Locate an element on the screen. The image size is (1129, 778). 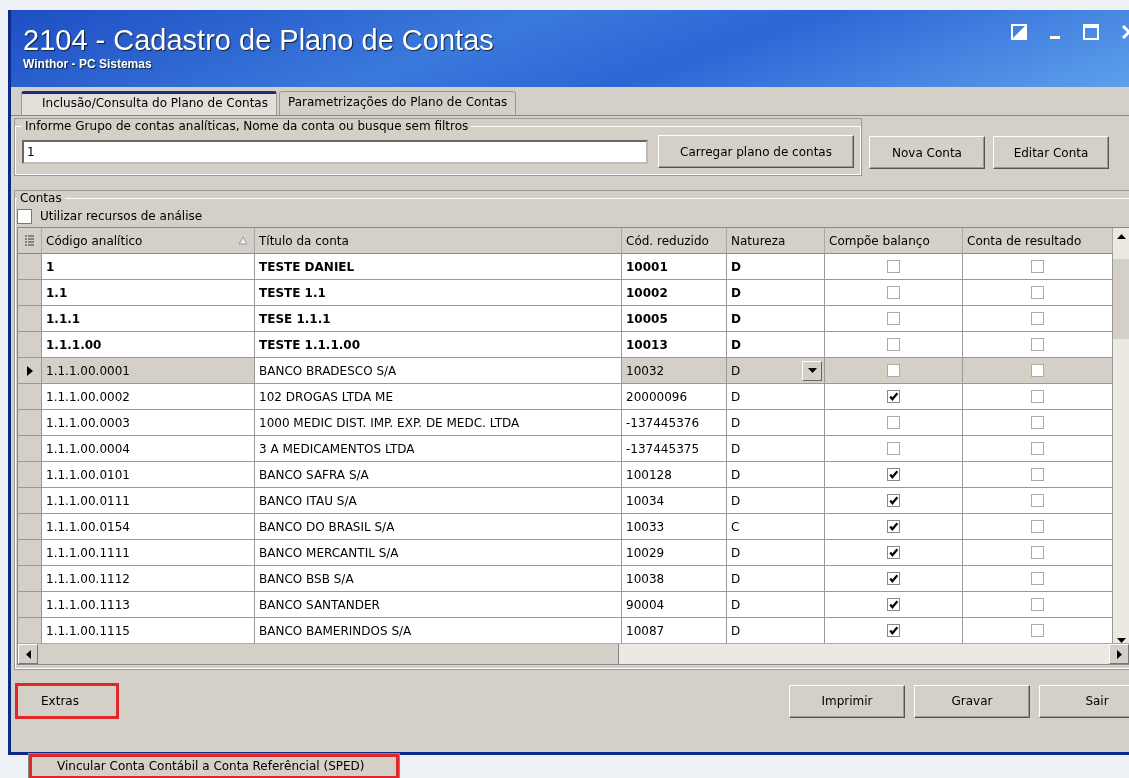
column-chooser-icon is located at coordinates (29, 240).